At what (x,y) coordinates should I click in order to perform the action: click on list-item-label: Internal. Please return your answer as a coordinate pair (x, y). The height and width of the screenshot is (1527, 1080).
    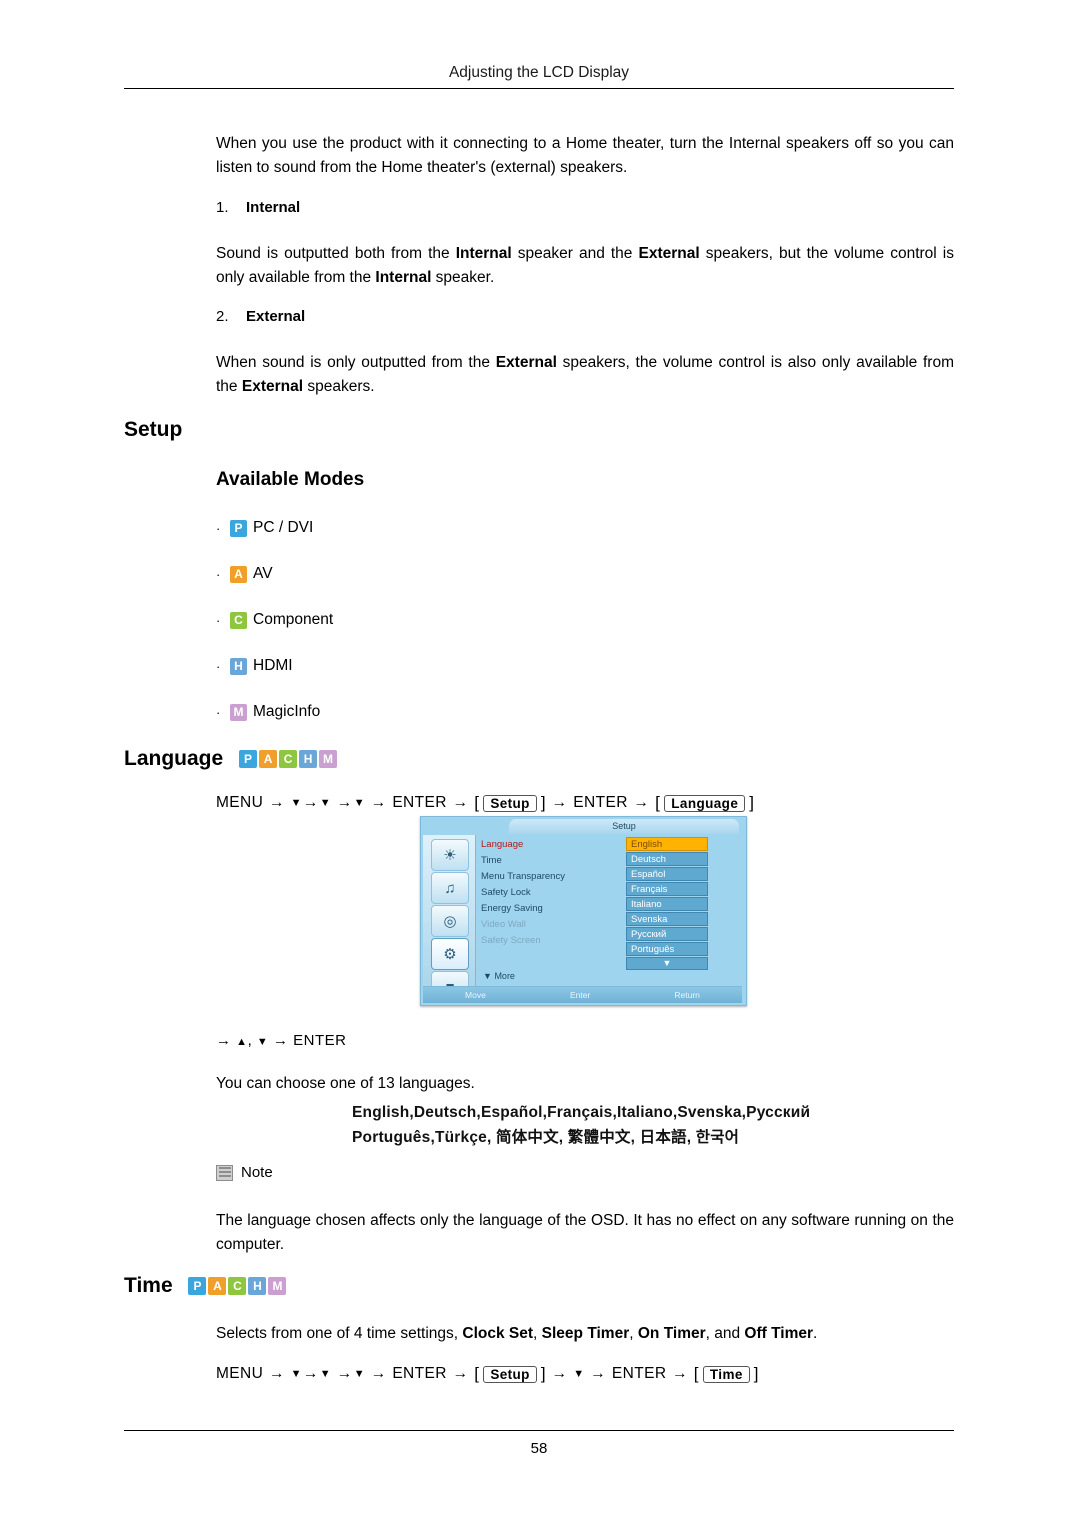
    Looking at the image, I should click on (273, 207).